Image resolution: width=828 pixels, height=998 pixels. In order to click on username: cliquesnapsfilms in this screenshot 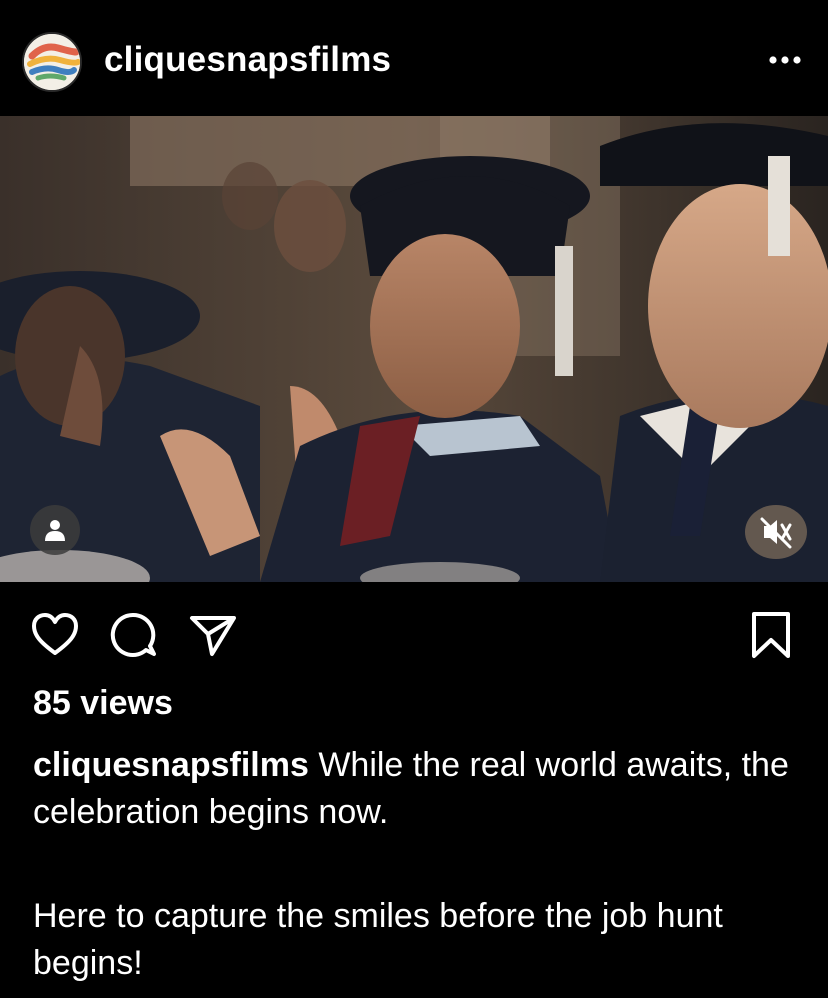, I will do `click(247, 60)`.